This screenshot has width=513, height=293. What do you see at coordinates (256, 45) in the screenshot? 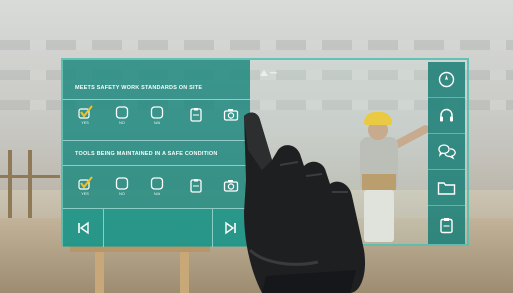
I see `building-windows` at bounding box center [256, 45].